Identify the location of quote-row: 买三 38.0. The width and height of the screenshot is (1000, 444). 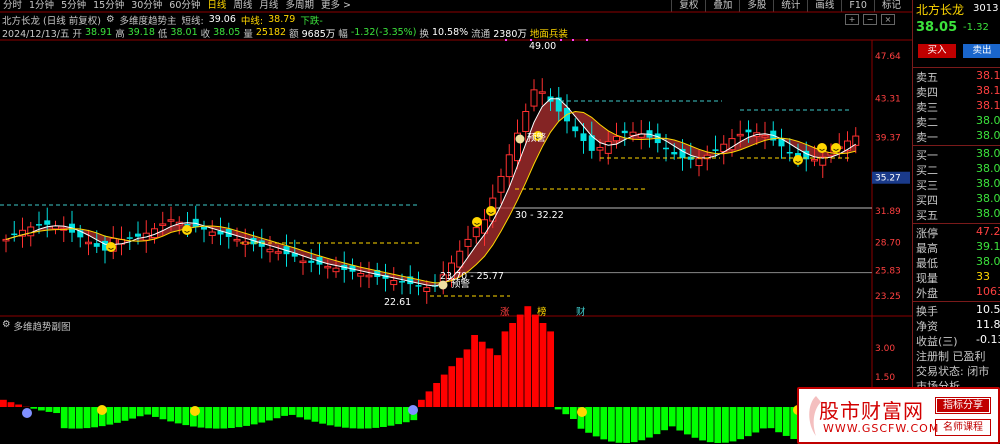
(958, 184).